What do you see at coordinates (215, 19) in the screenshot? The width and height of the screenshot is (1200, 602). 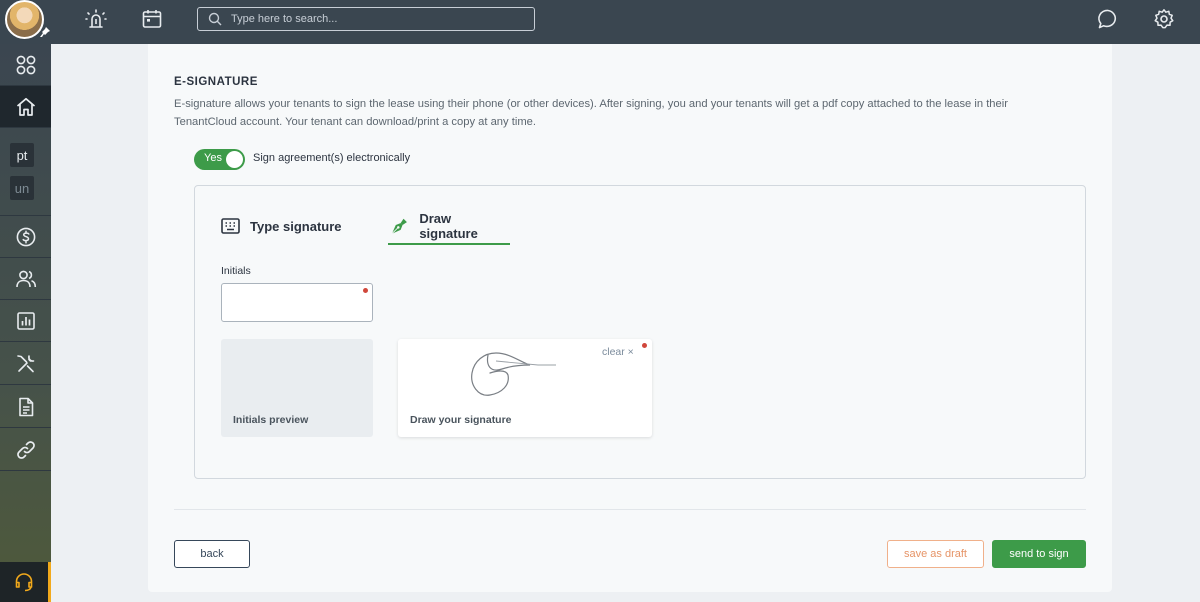 I see `search-icon` at bounding box center [215, 19].